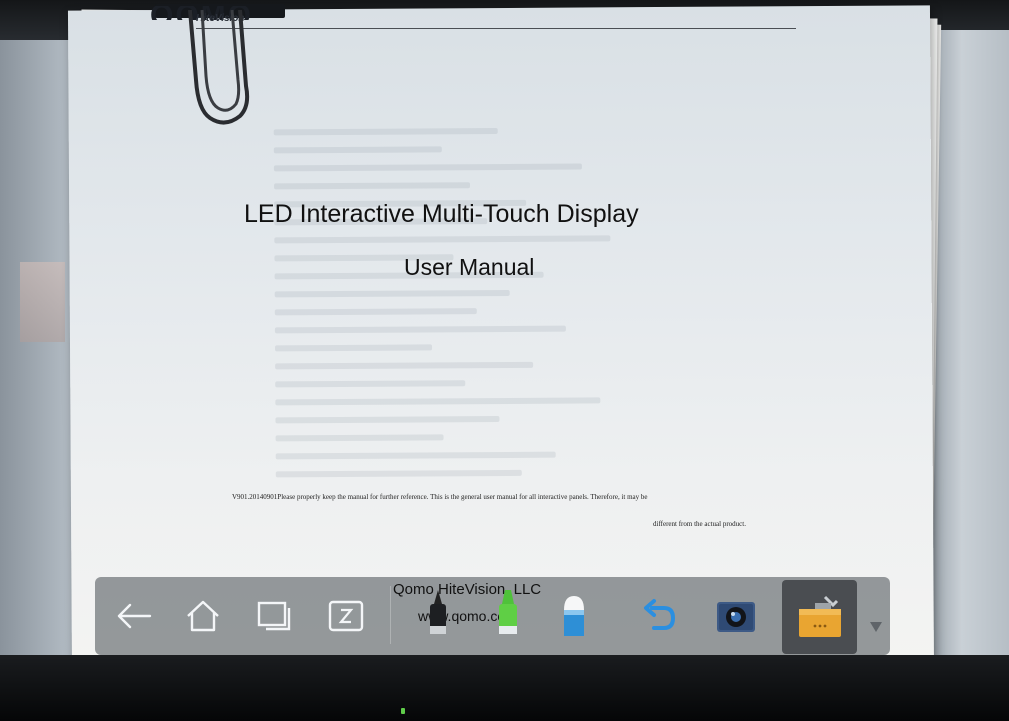 This screenshot has height=721, width=1009. Describe the element at coordinates (469, 267) in the screenshot. I see `manual-title-line2: User Manual` at that location.